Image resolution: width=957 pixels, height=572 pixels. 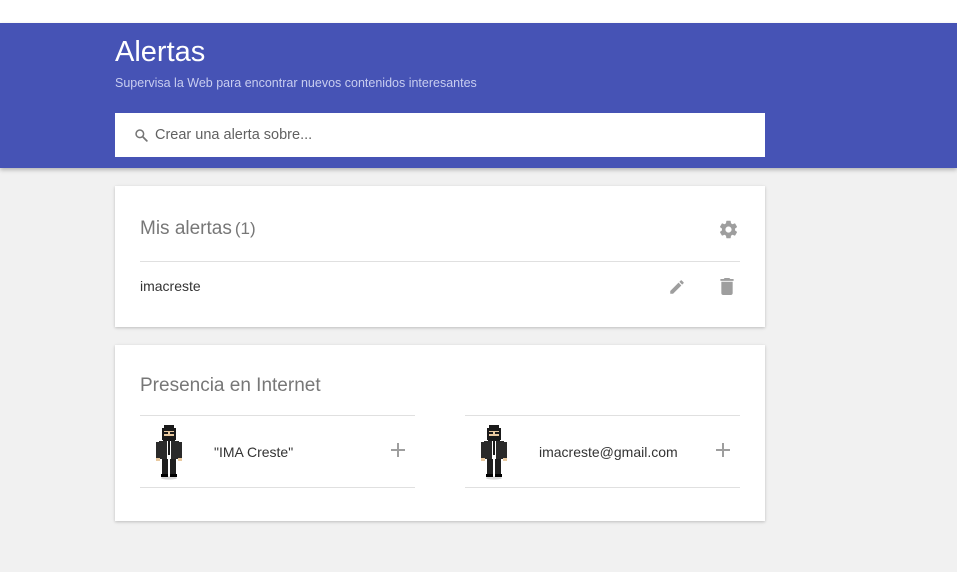 What do you see at coordinates (440, 261) in the screenshot?
I see `divider` at bounding box center [440, 261].